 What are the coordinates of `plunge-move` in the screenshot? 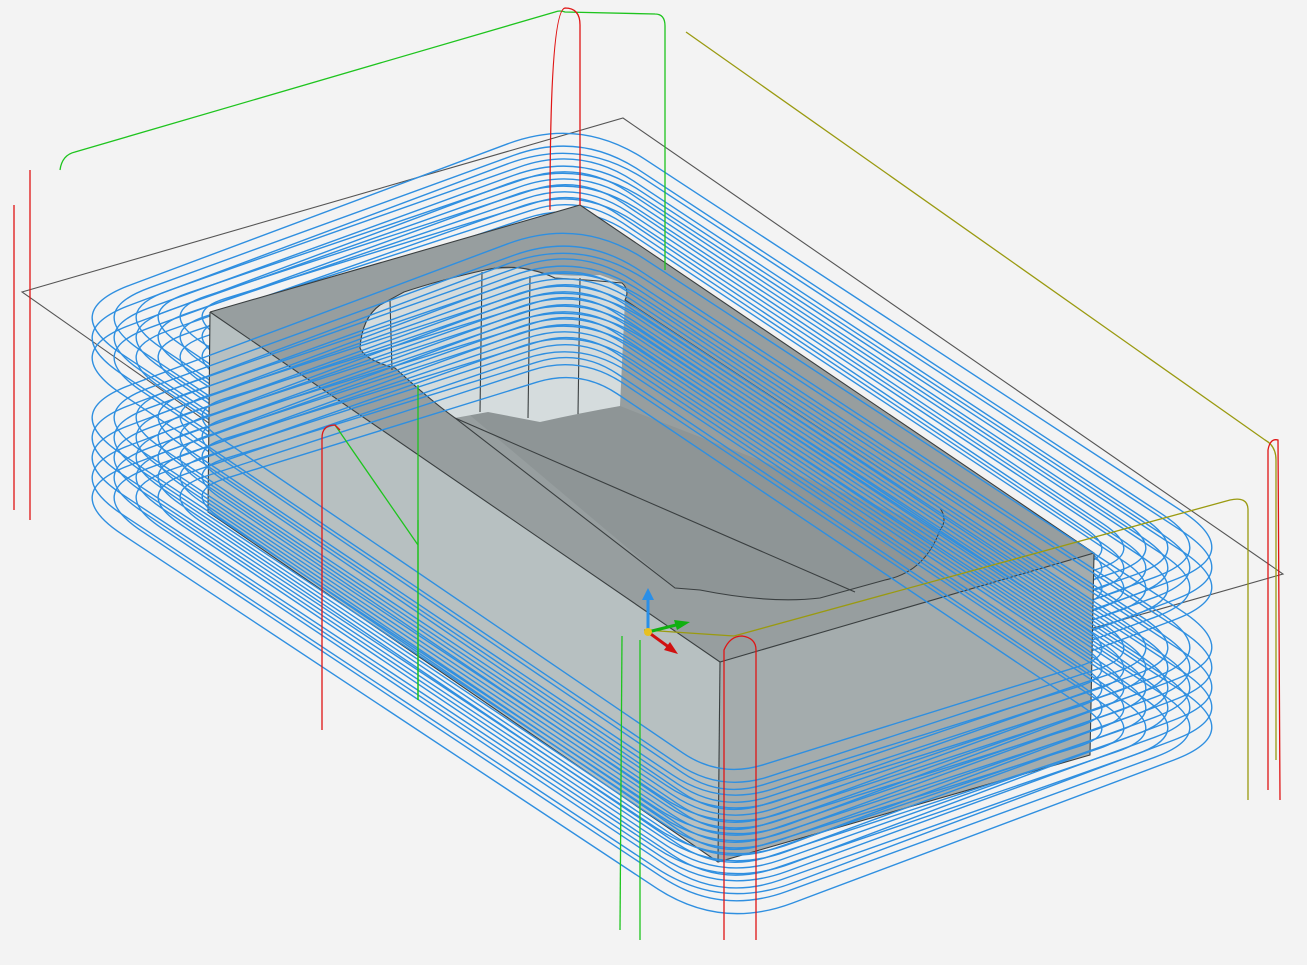 It's located at (1274, 620).